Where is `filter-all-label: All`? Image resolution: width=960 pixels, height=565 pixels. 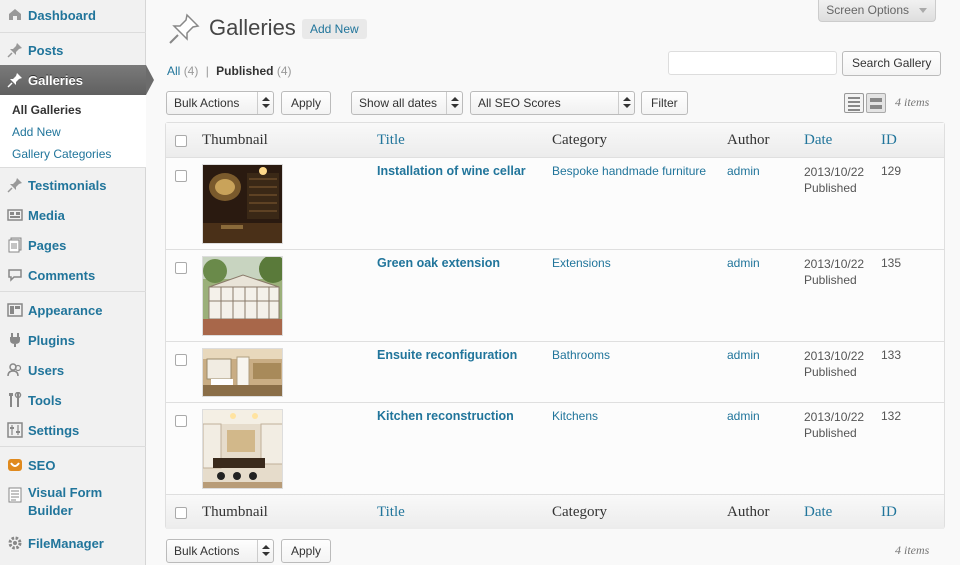 filter-all-label: All is located at coordinates (174, 71).